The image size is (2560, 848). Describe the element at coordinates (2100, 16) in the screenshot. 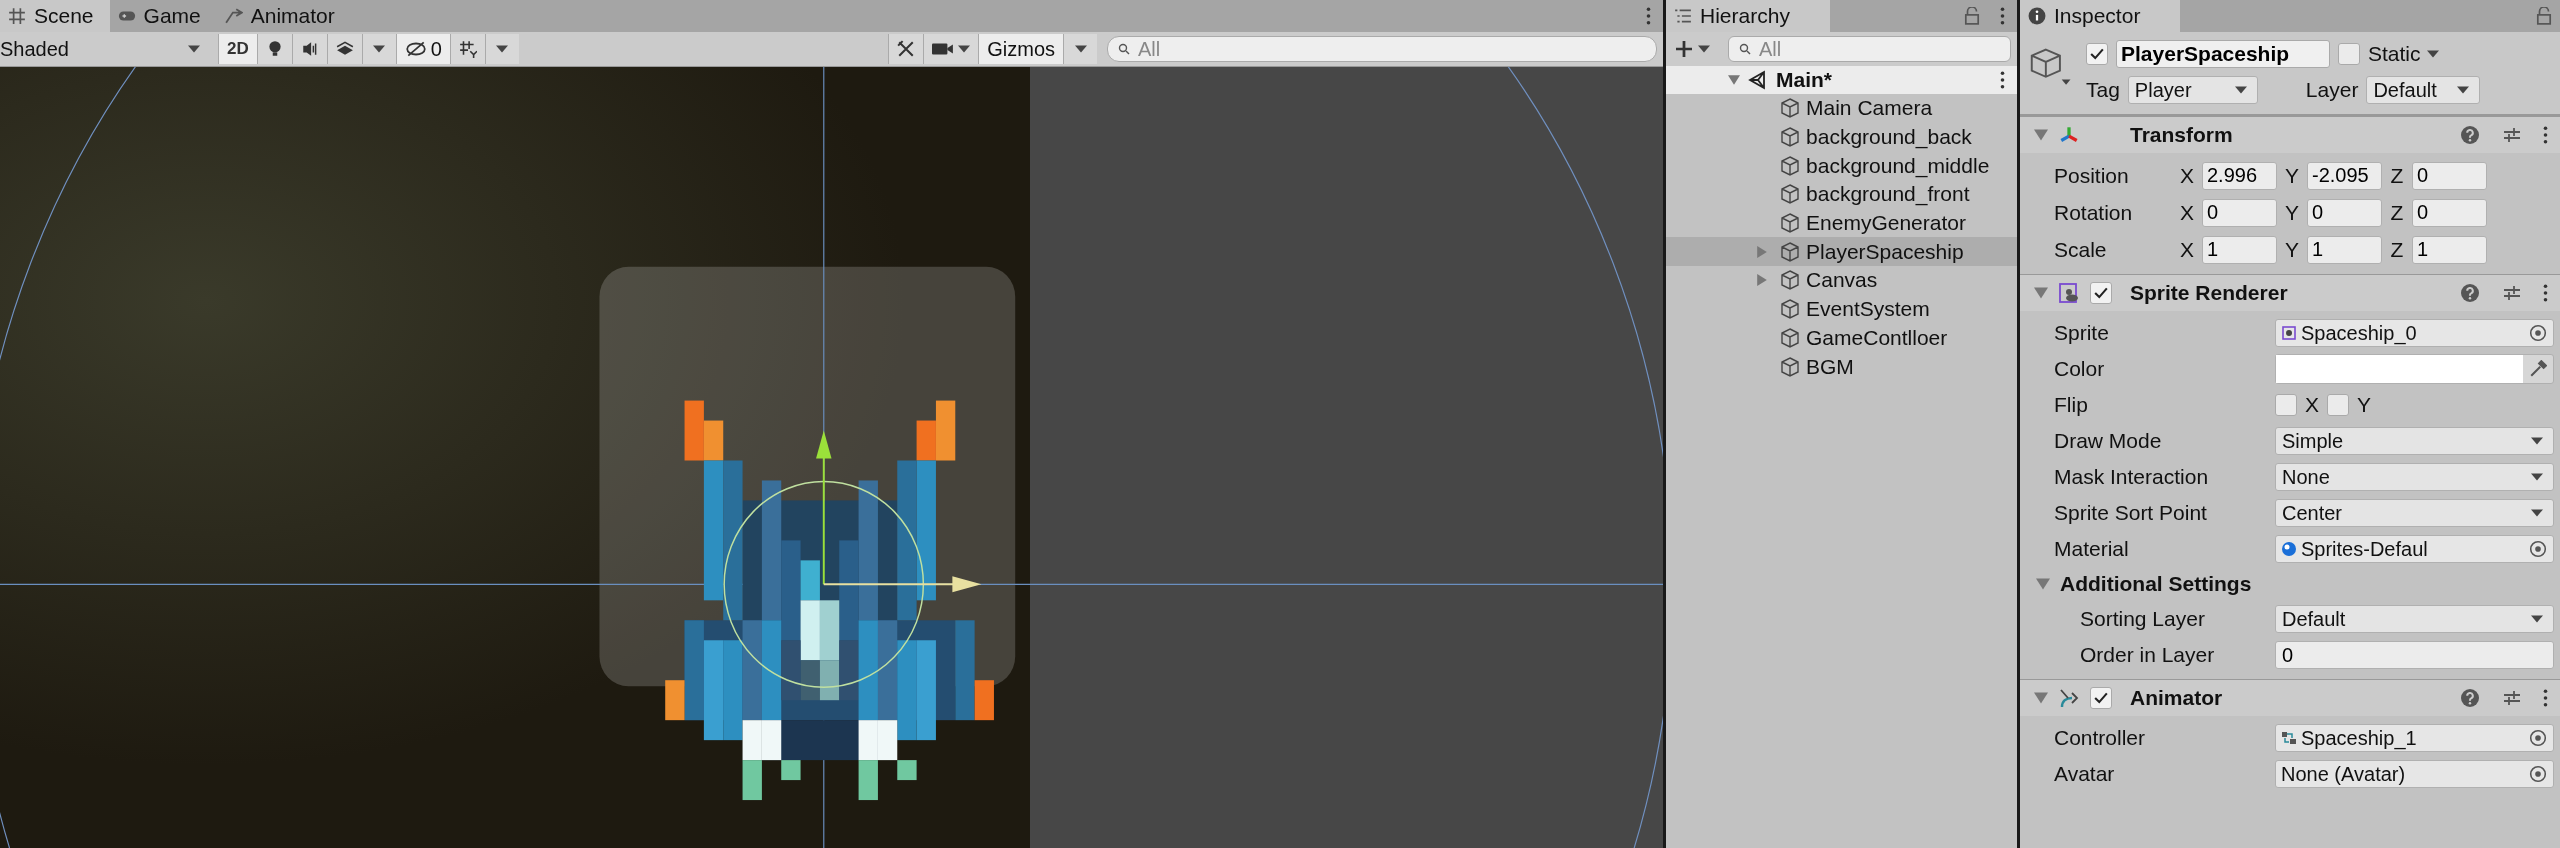

I see `inspector-tab: Inspector` at that location.